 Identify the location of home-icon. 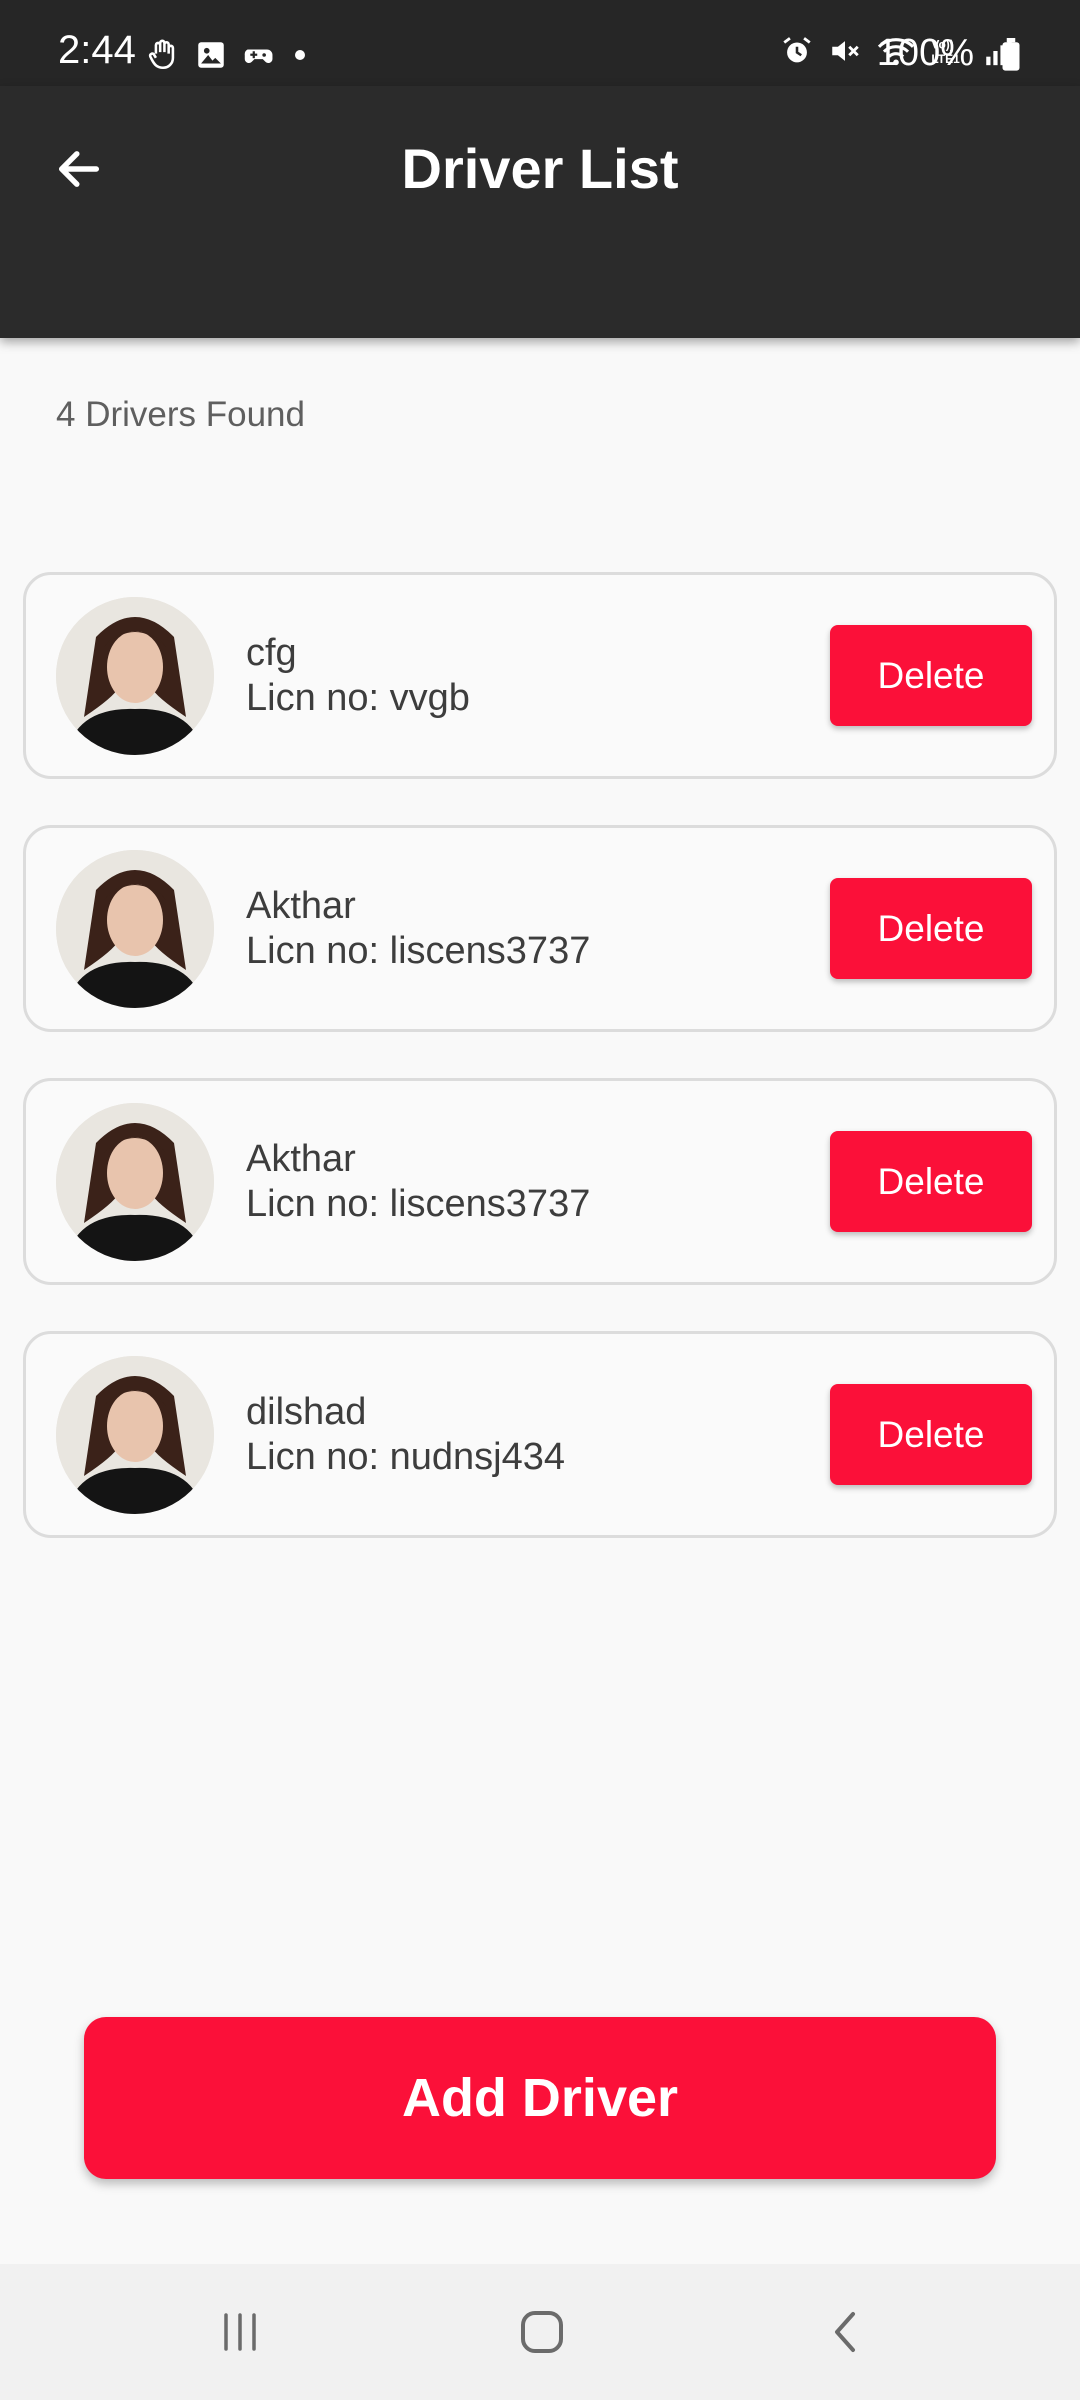
(542, 2332).